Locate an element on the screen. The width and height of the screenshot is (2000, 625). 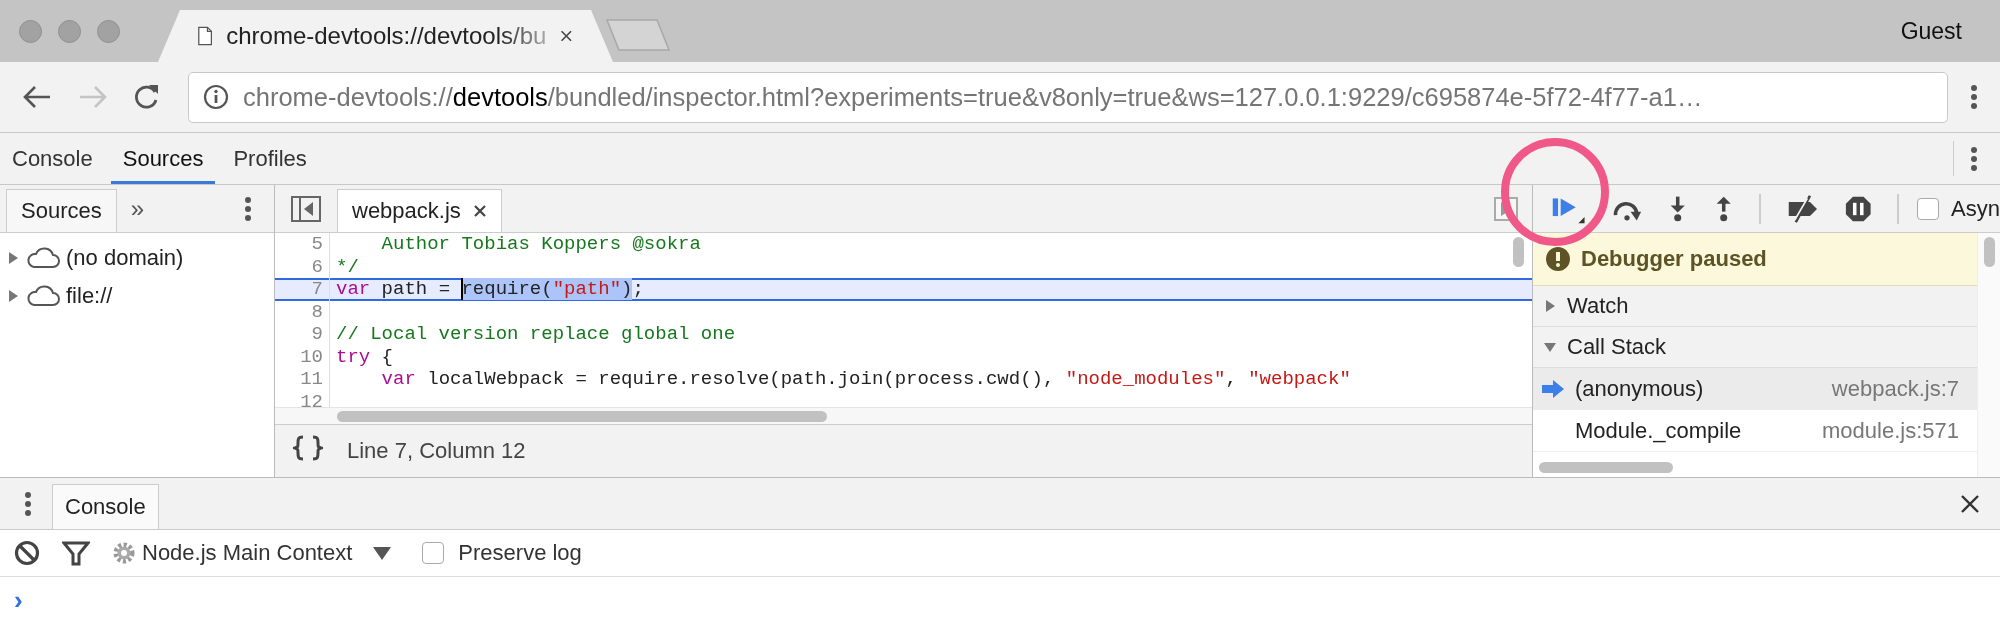
document-icon is located at coordinates (205, 36).